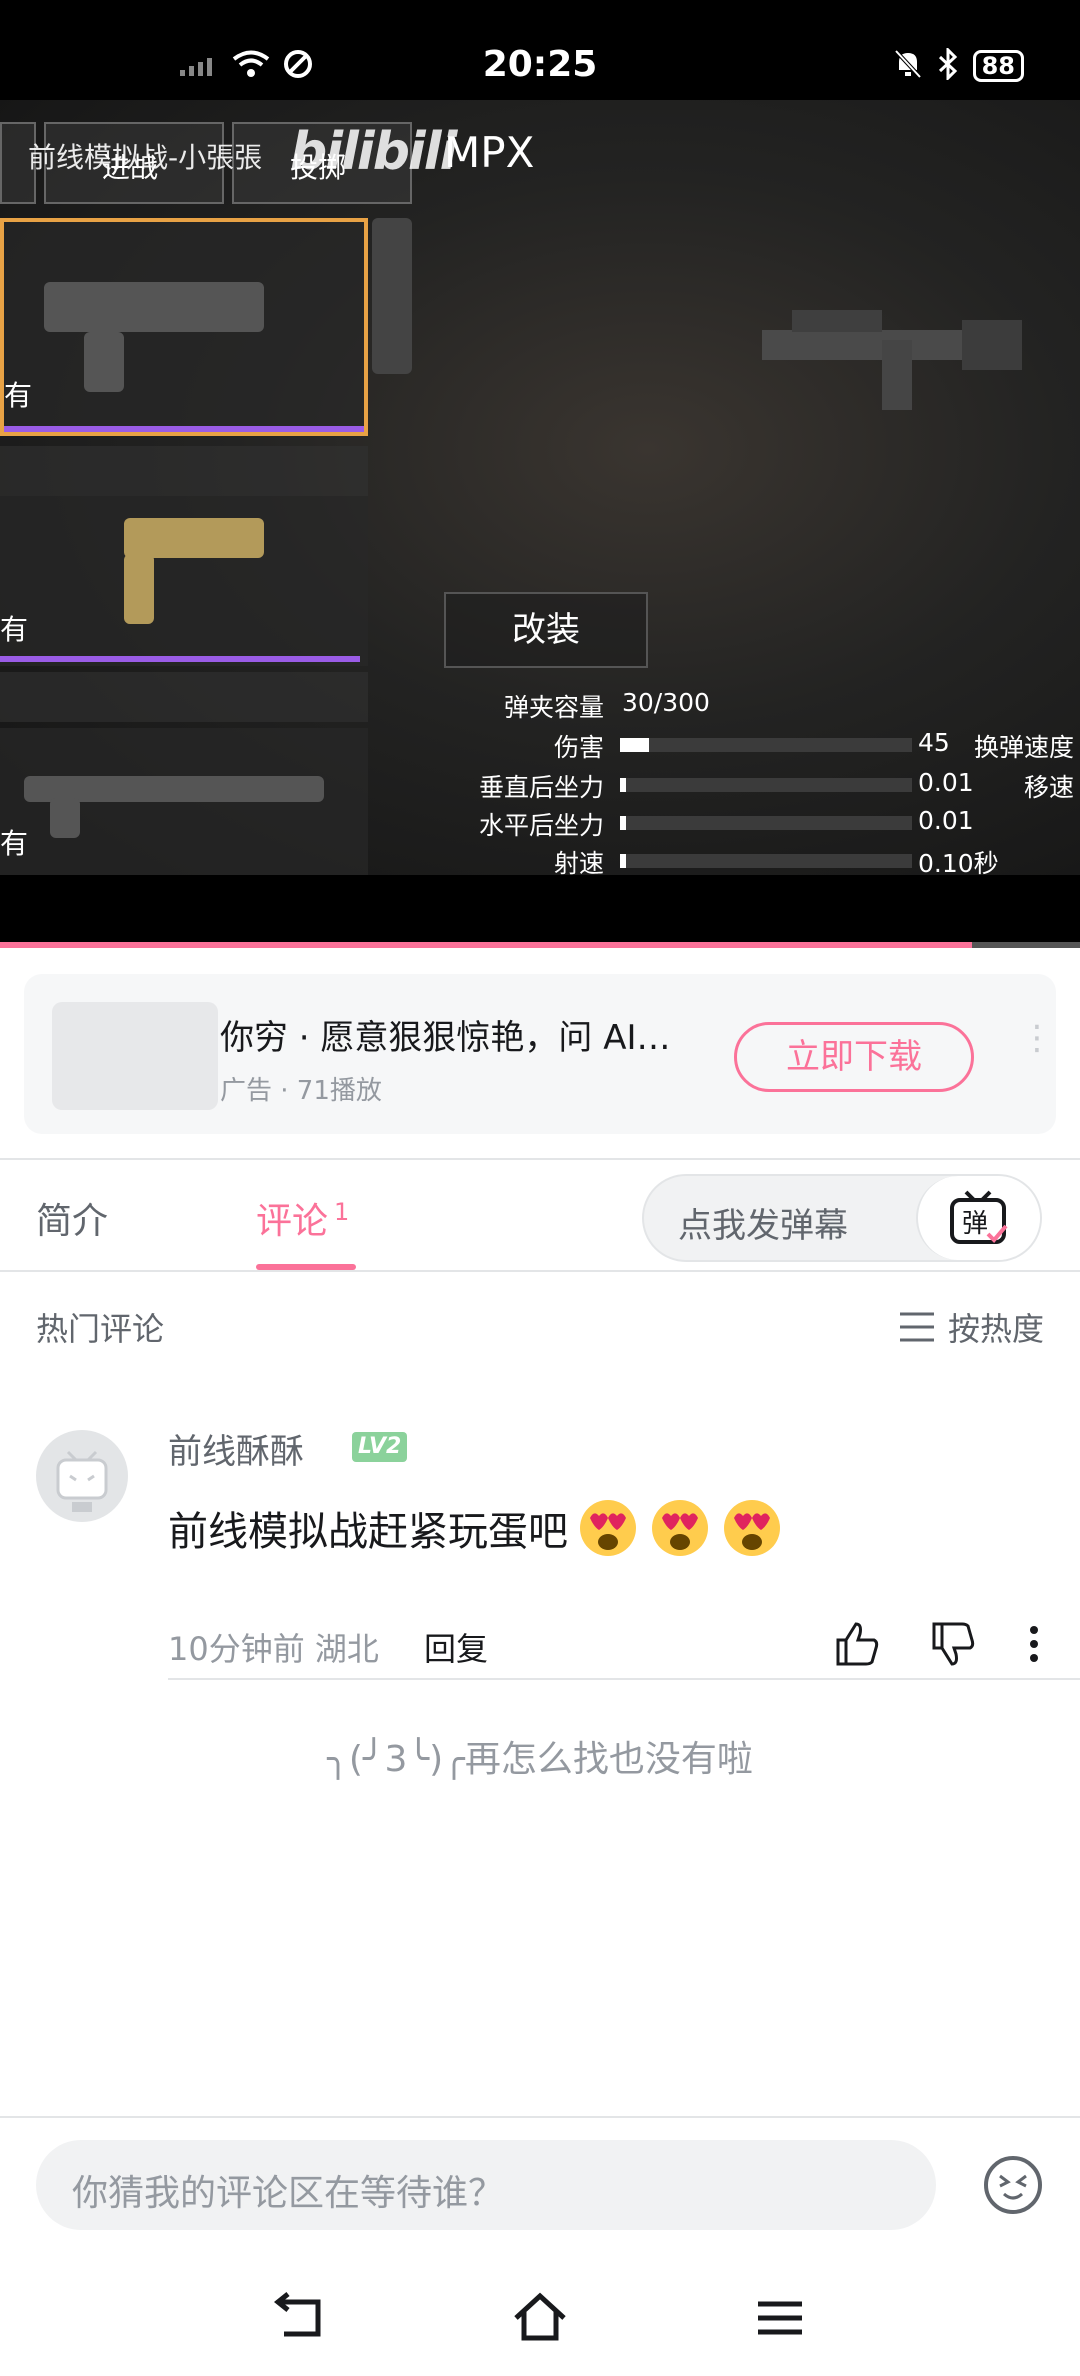 This screenshot has height=2376, width=1080. What do you see at coordinates (975, 1224) in the screenshot?
I see `danmaku-button-label: 弹` at bounding box center [975, 1224].